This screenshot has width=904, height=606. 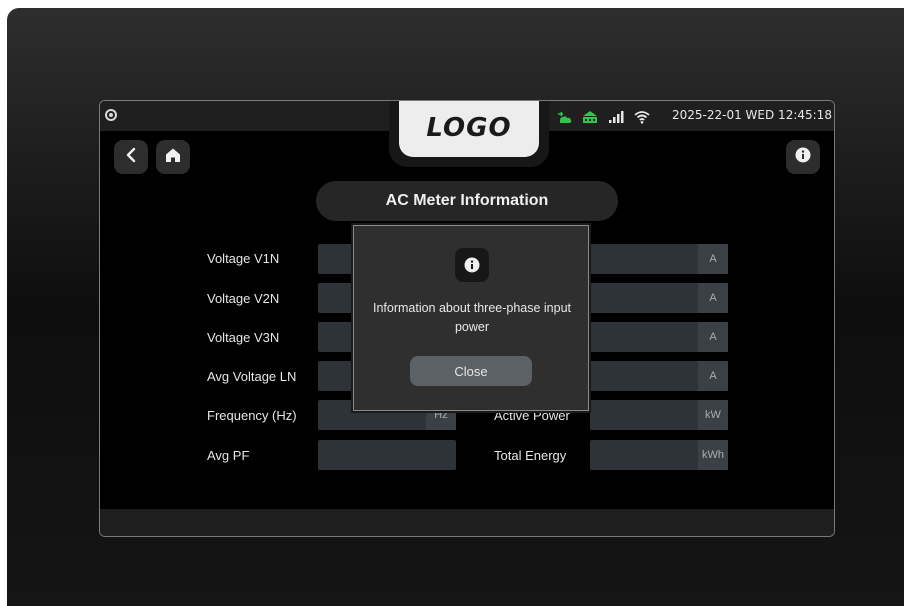 I want to click on home-icon, so click(x=173, y=157).